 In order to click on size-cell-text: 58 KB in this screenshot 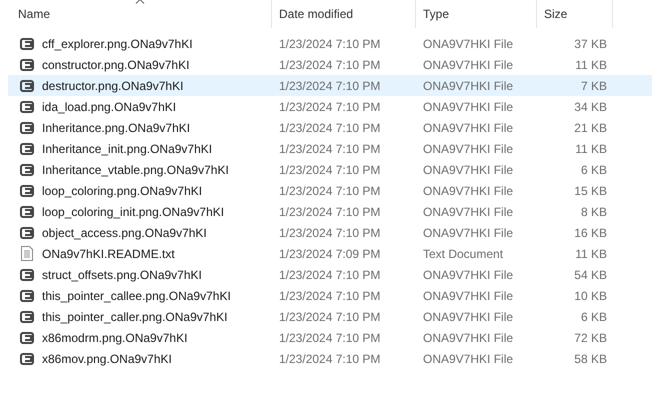, I will do `click(590, 359)`.